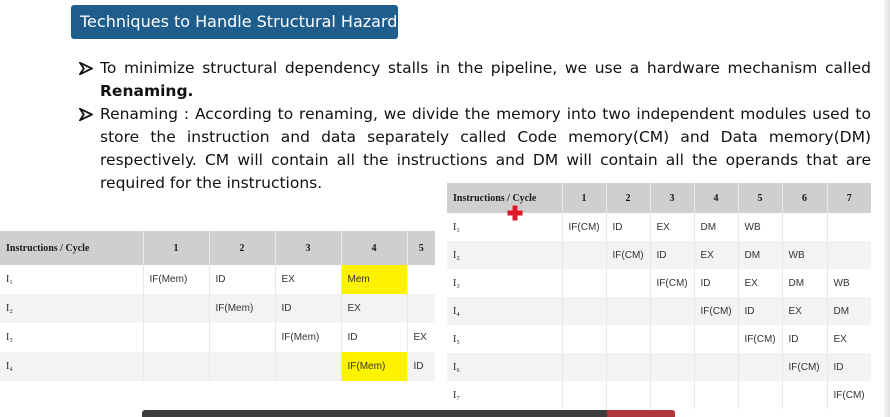 The width and height of the screenshot is (890, 417). I want to click on table-row: I₃ IF(Mem) ID EX, so click(217, 337).